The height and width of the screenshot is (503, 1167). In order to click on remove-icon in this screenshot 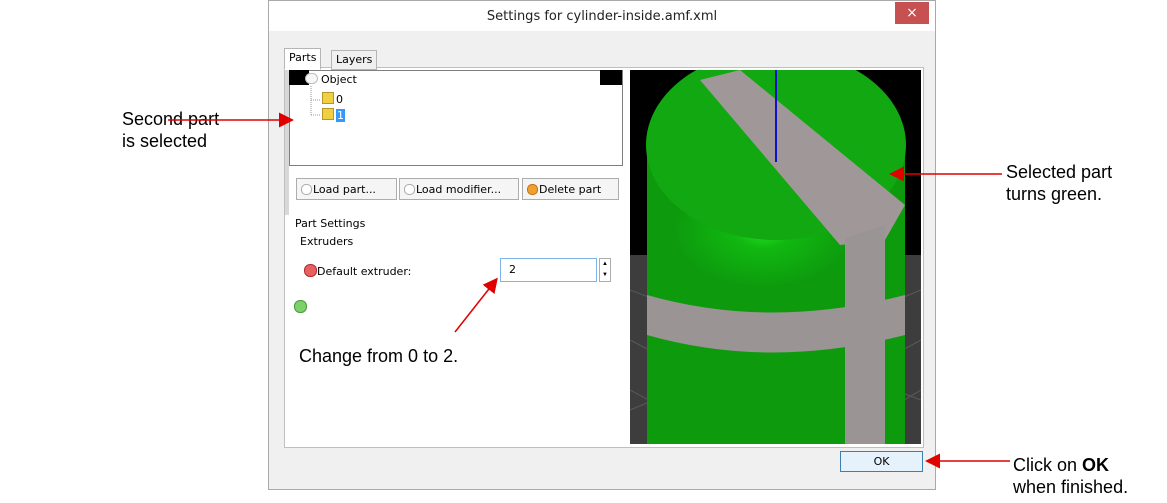, I will do `click(310, 270)`.